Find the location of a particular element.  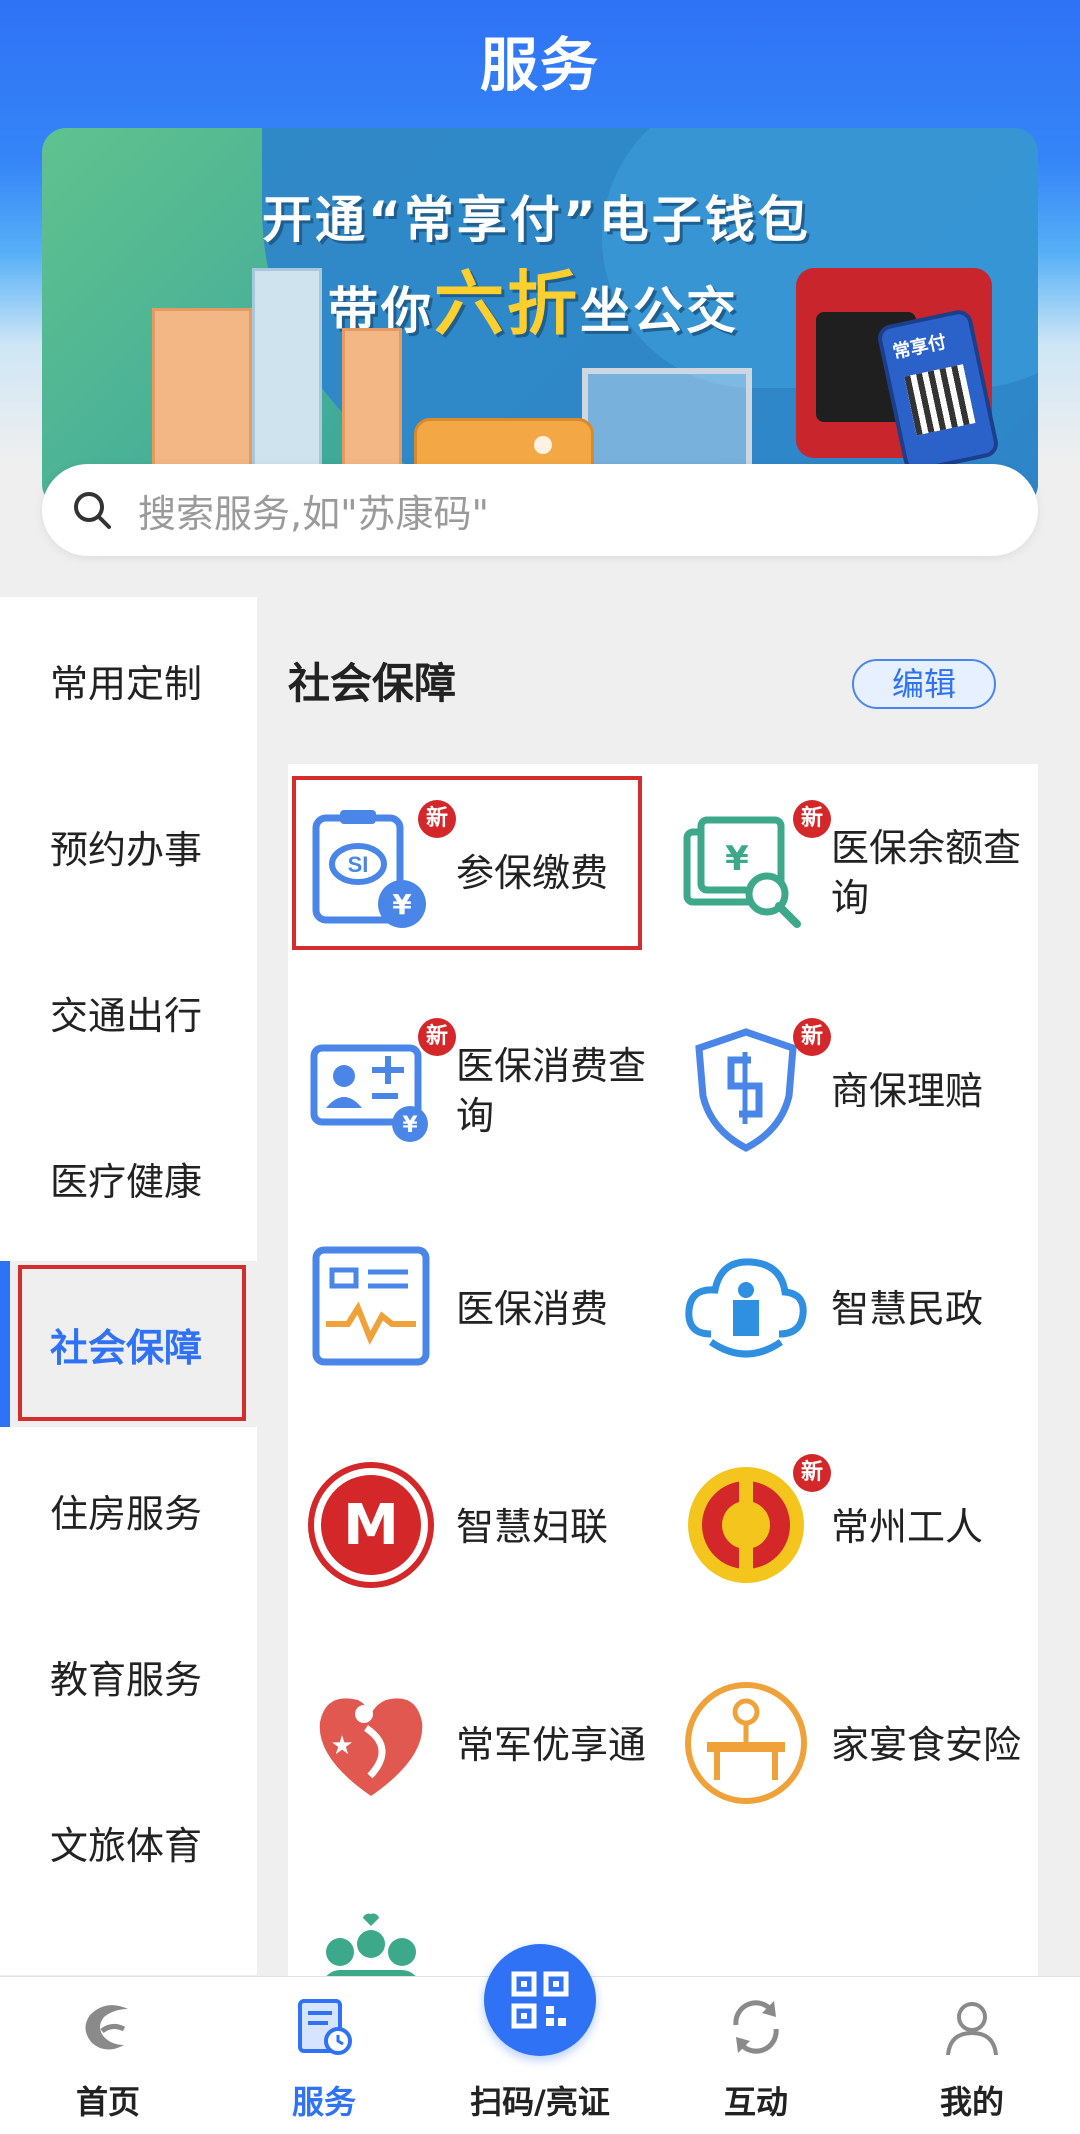

service-label: 医保消费 is located at coordinates (532, 1309).